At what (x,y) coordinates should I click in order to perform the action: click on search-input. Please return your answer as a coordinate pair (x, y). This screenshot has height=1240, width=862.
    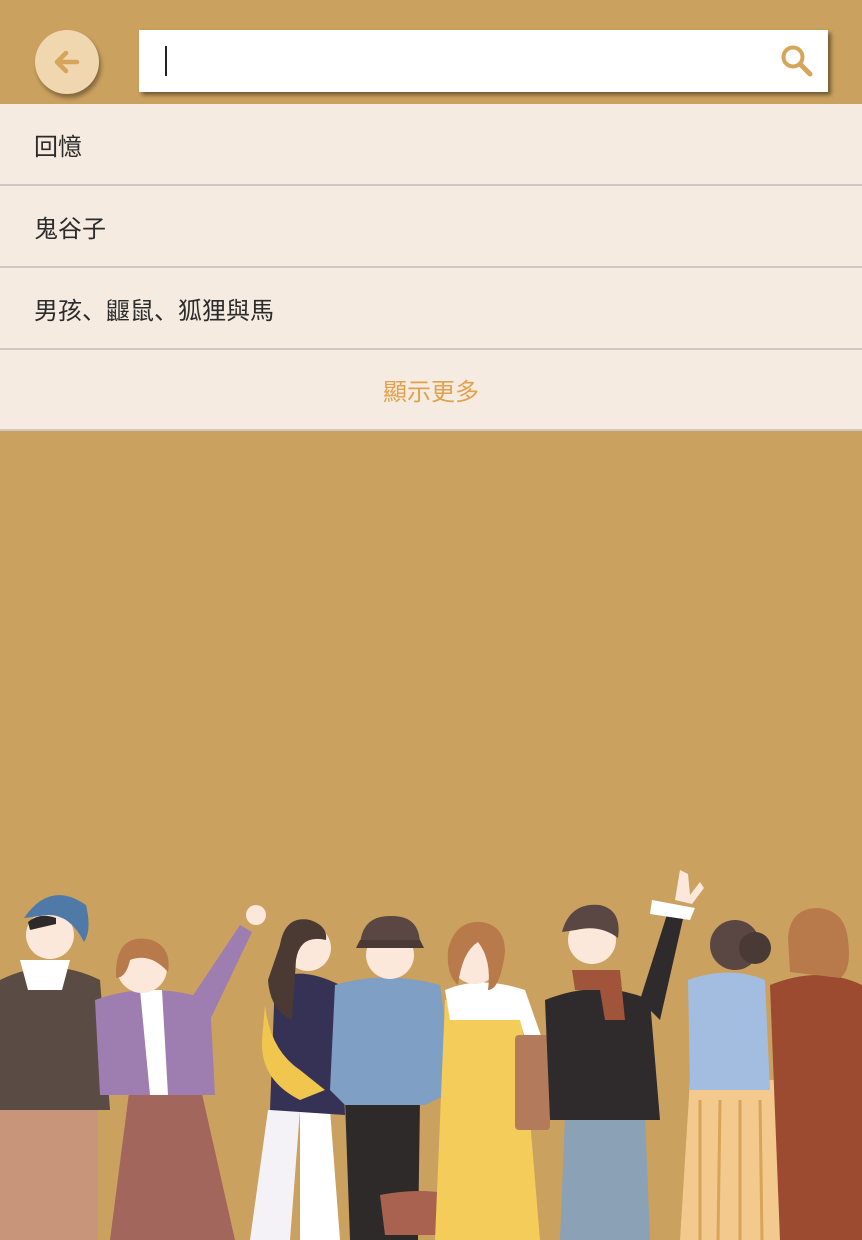
    Looking at the image, I should click on (449, 61).